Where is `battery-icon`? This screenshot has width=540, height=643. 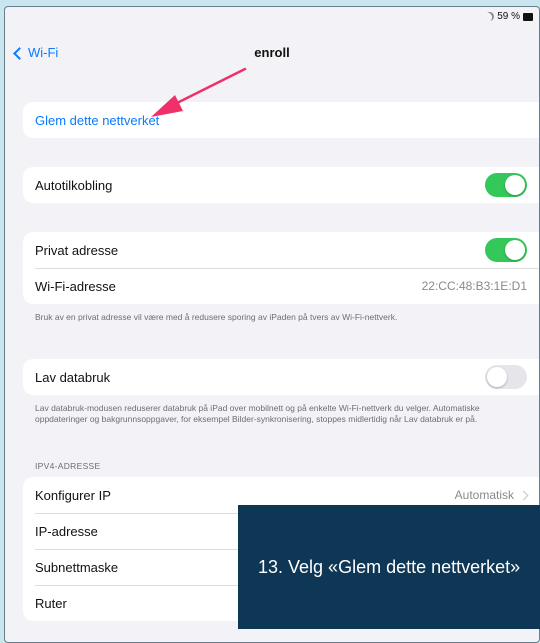 battery-icon is located at coordinates (528, 16).